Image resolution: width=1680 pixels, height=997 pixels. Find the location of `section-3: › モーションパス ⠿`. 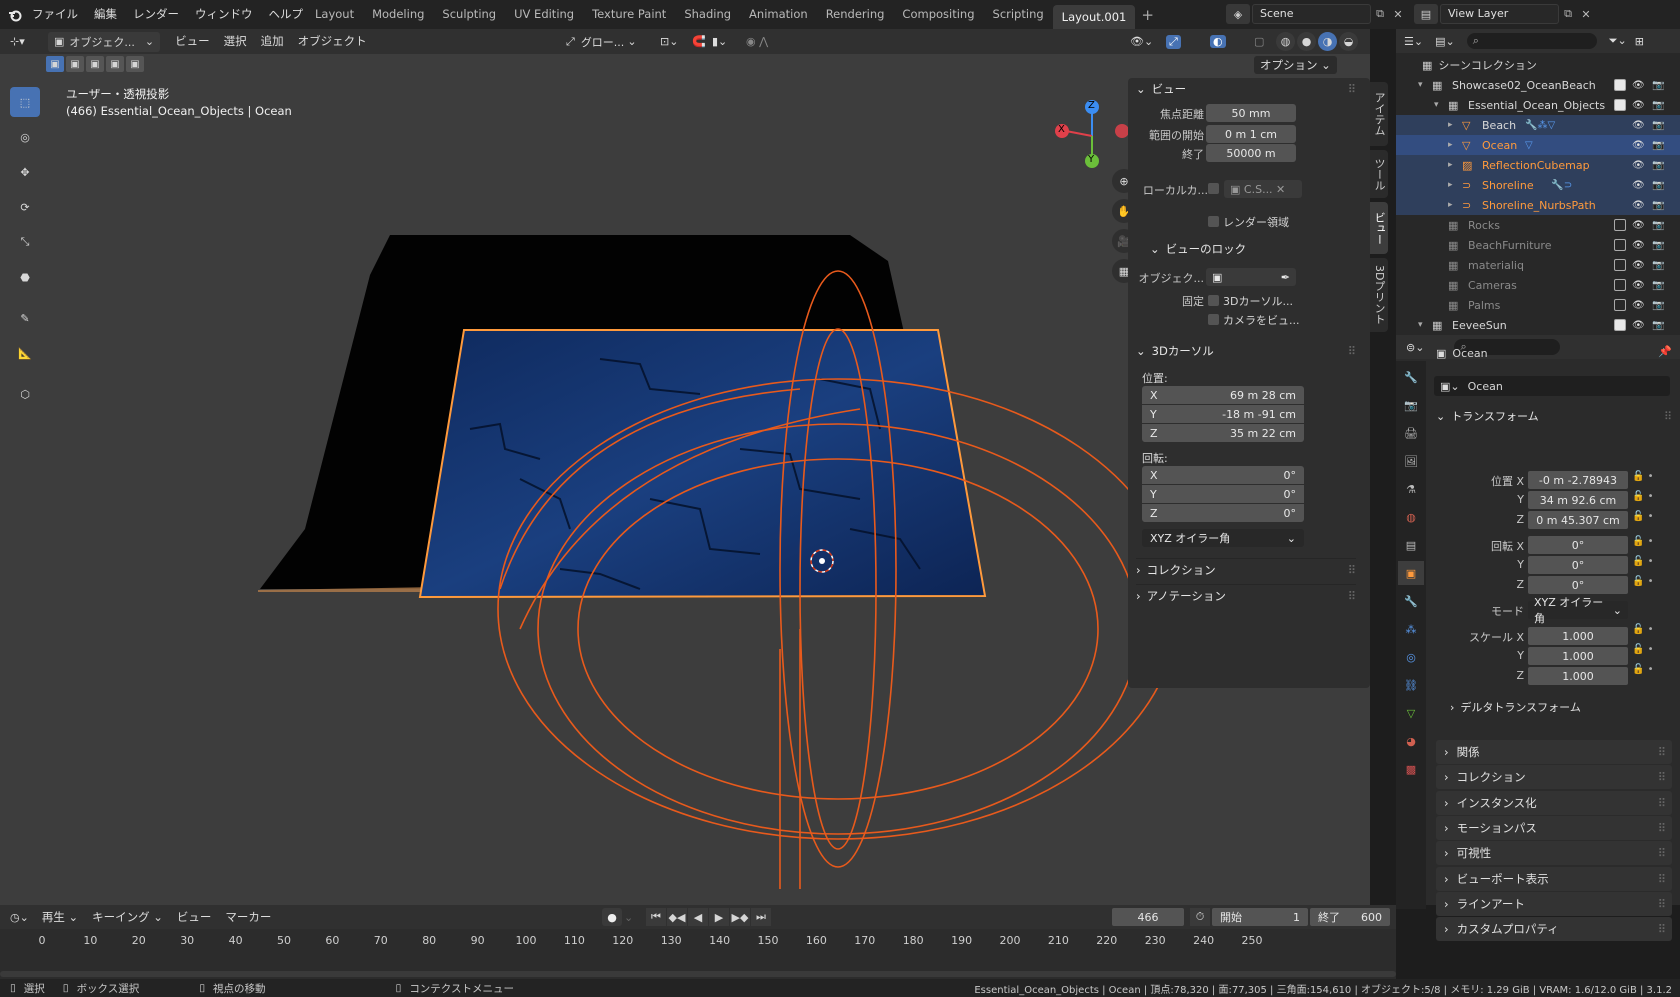

section-3: › モーションパス ⠿ is located at coordinates (1554, 827).